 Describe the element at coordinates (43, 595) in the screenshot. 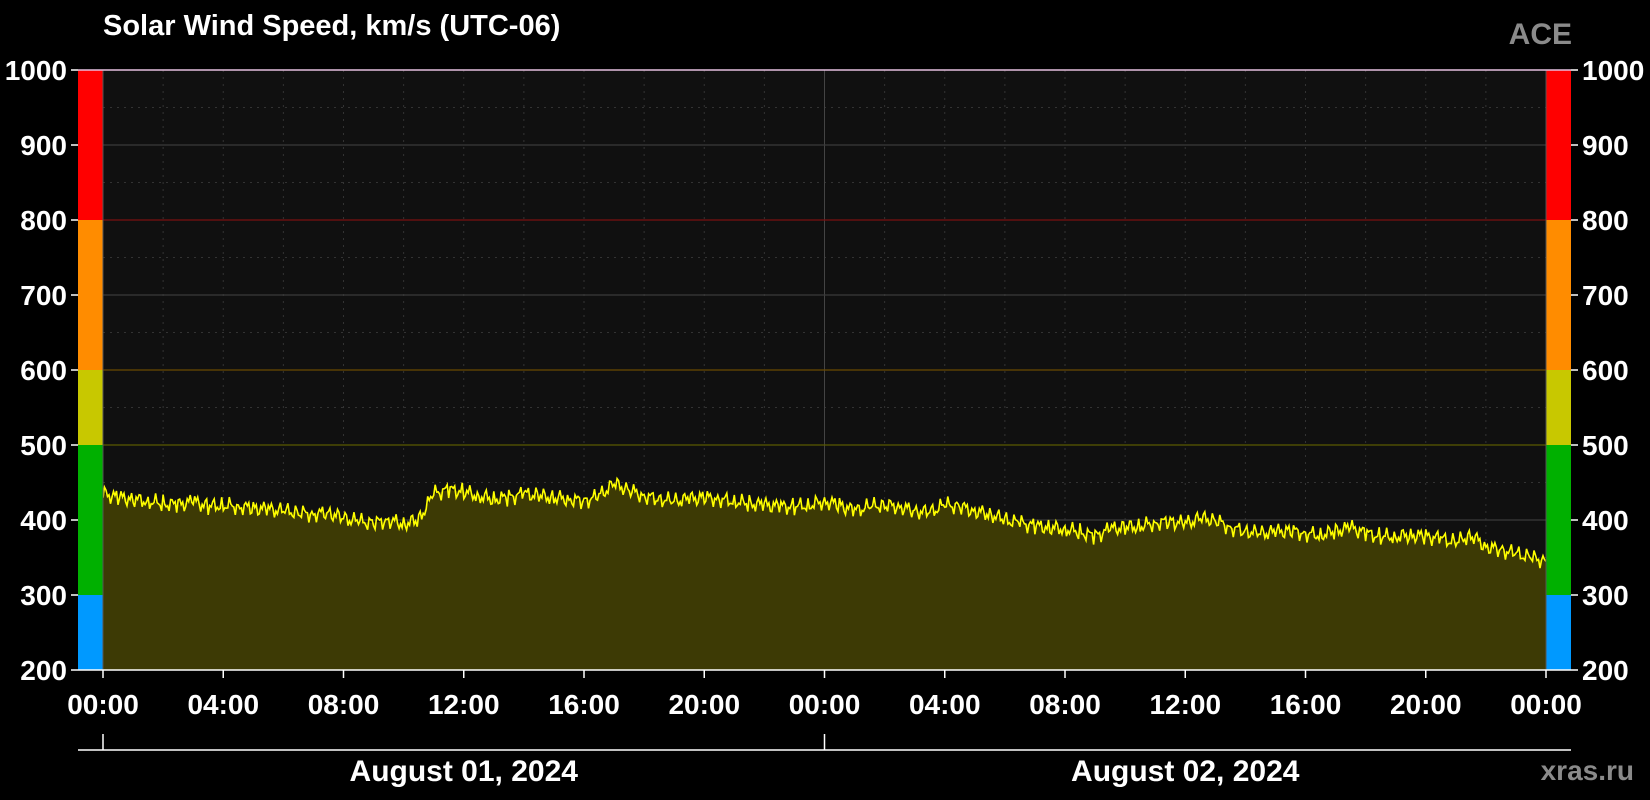

I see `y-tick-label-left: 300` at that location.